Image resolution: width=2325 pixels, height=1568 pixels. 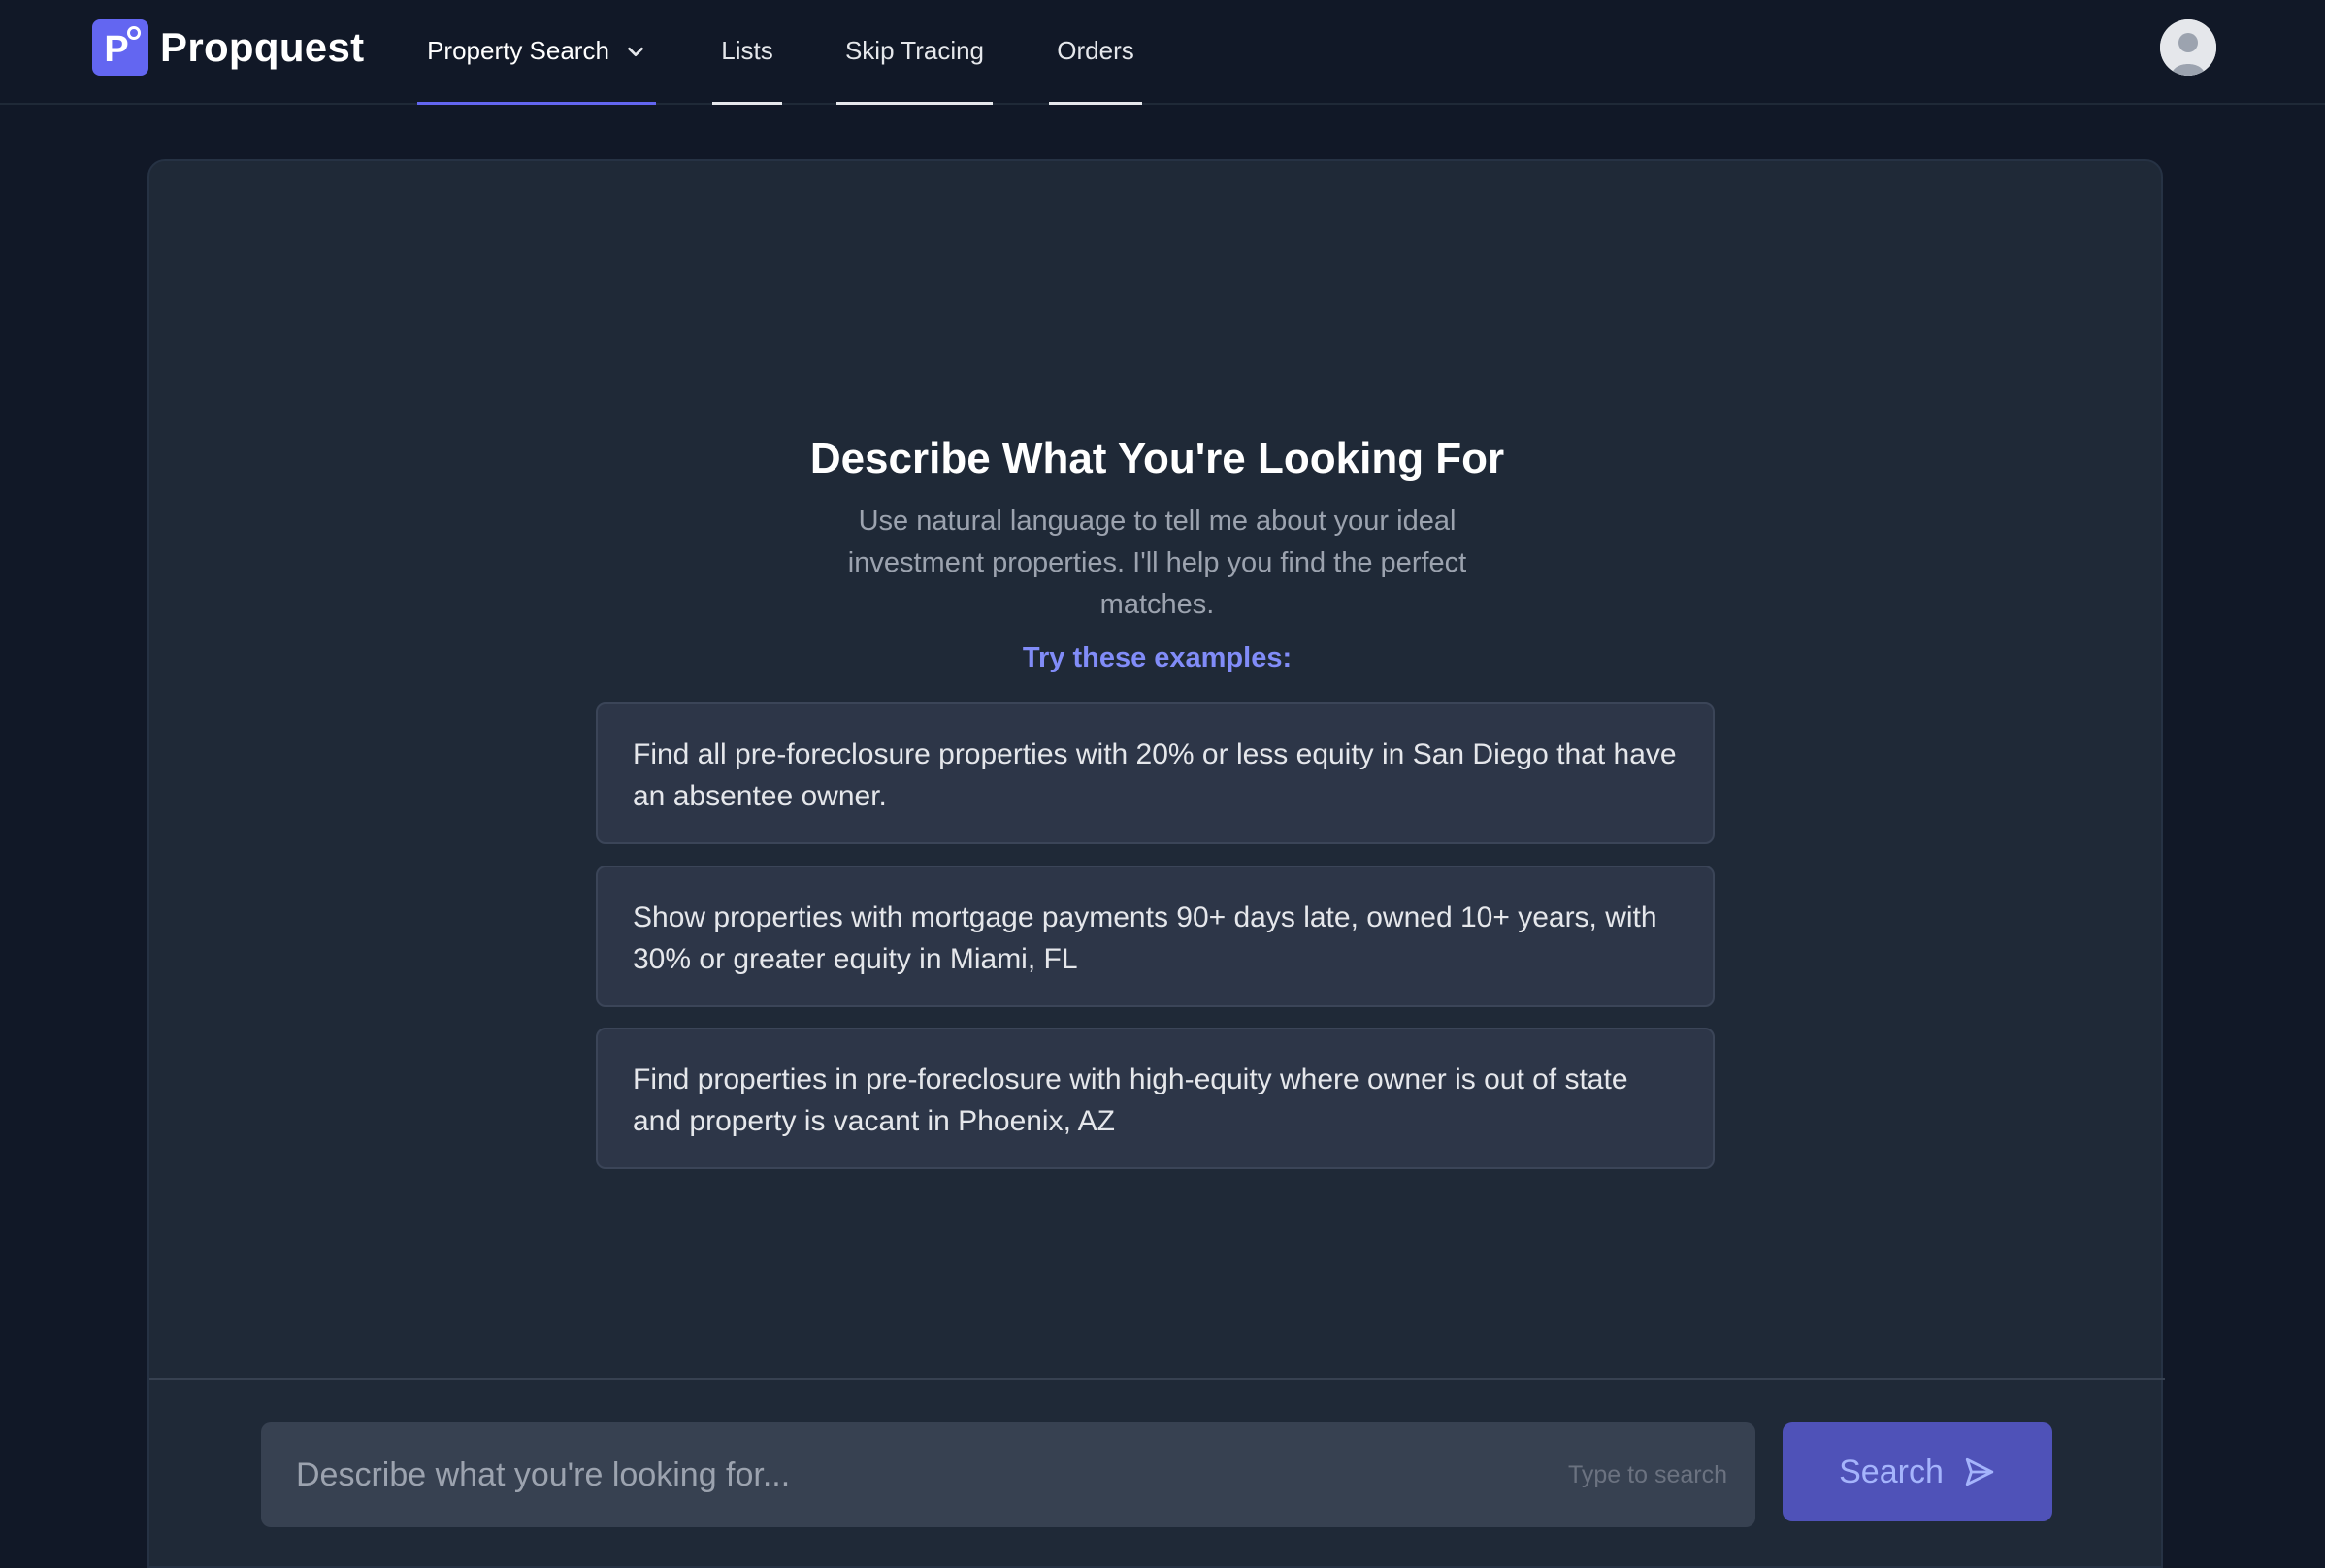 I want to click on tab-orders: Orders, so click(x=1095, y=52).